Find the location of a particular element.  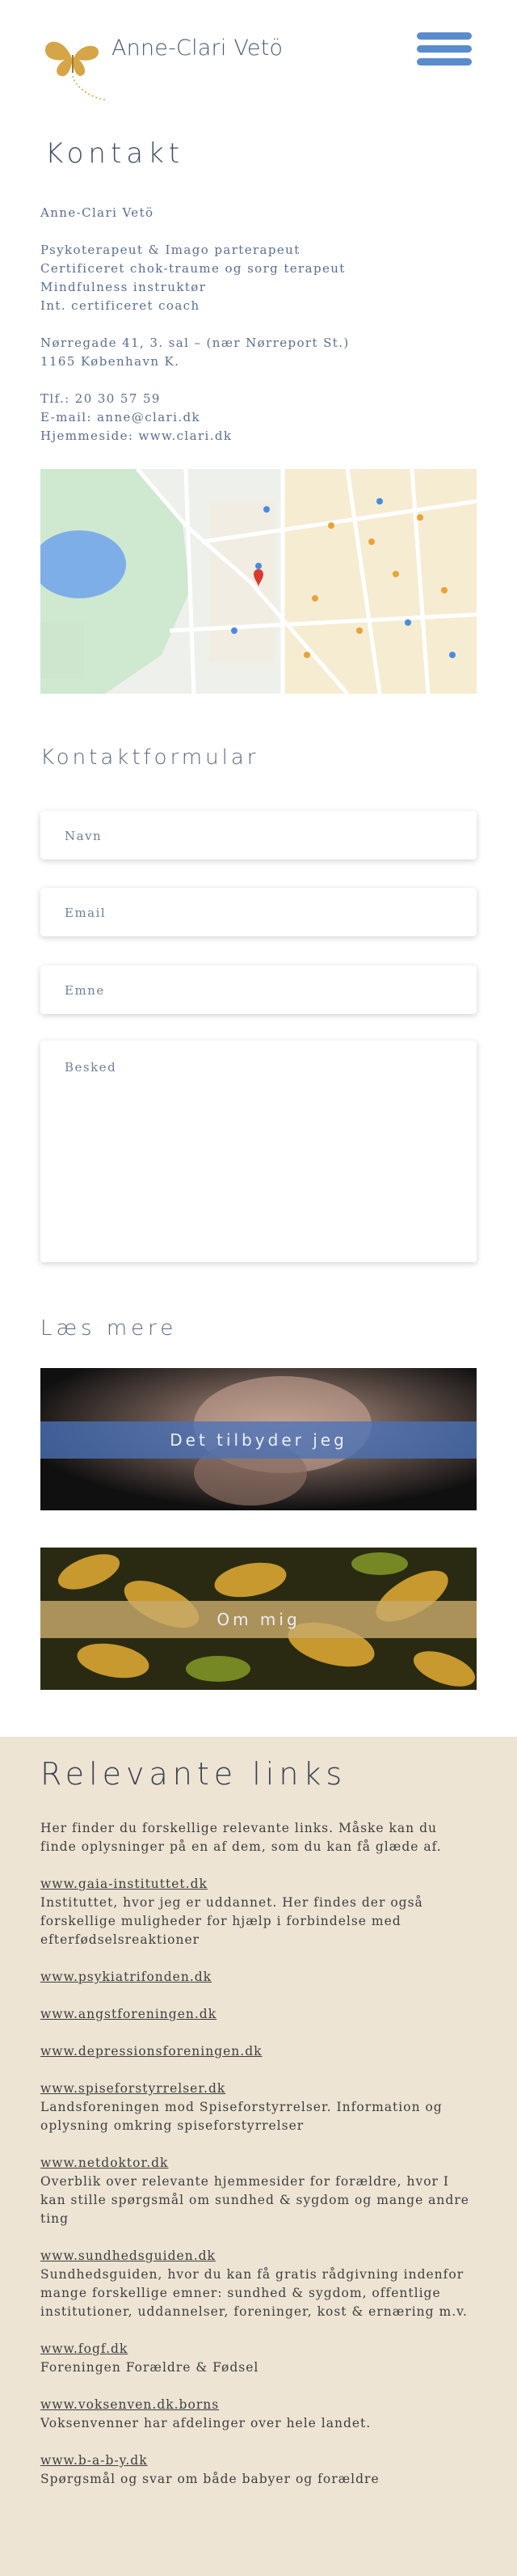

link-sundhedsguiden: www.sundhedsguiden.dk is located at coordinates (128, 2256).